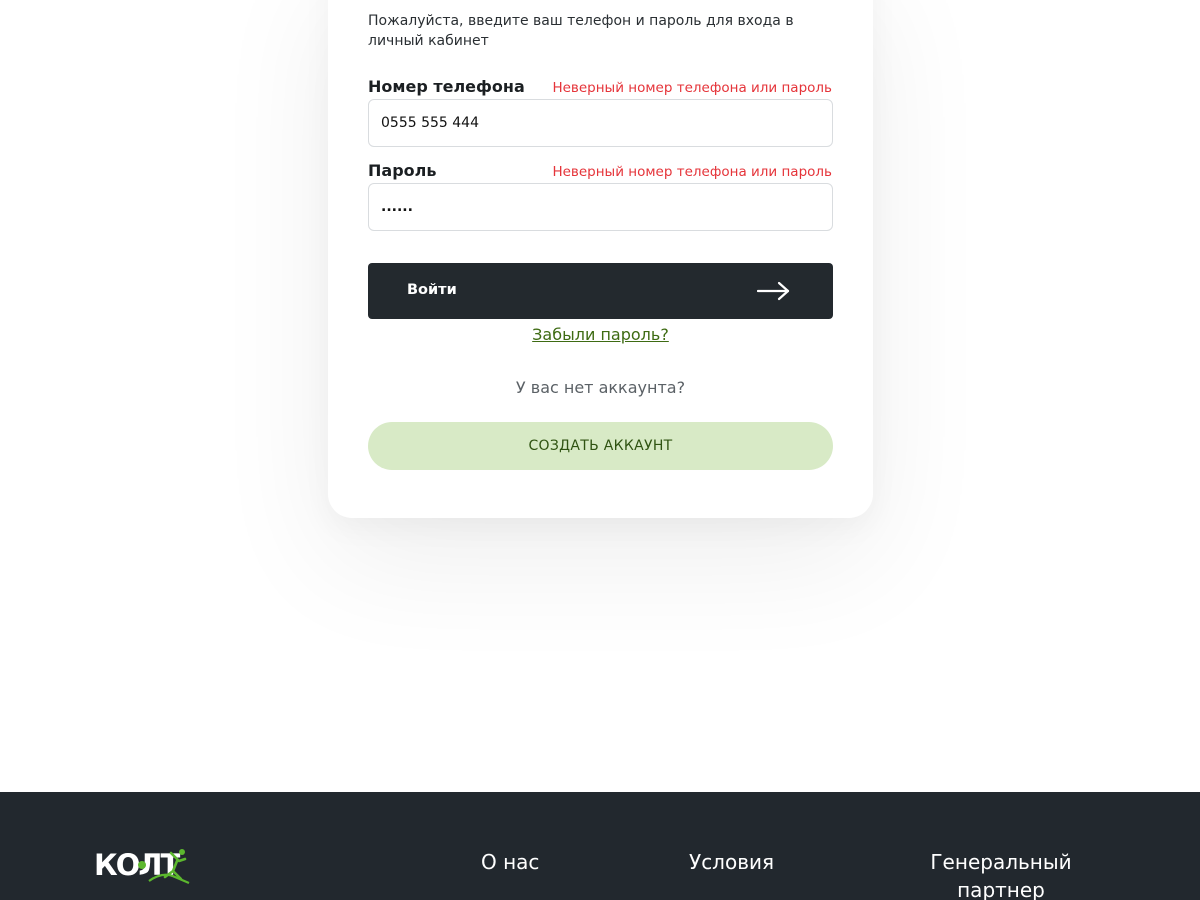 This screenshot has width=1200, height=900. What do you see at coordinates (402, 170) in the screenshot?
I see `password-label: Пароль` at bounding box center [402, 170].